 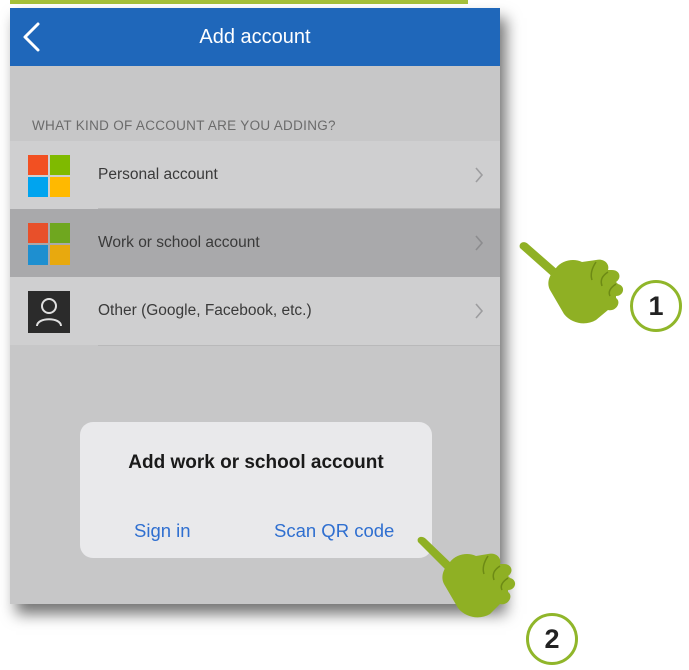 I want to click on account-type-personal: Personal account, so click(x=255, y=175).